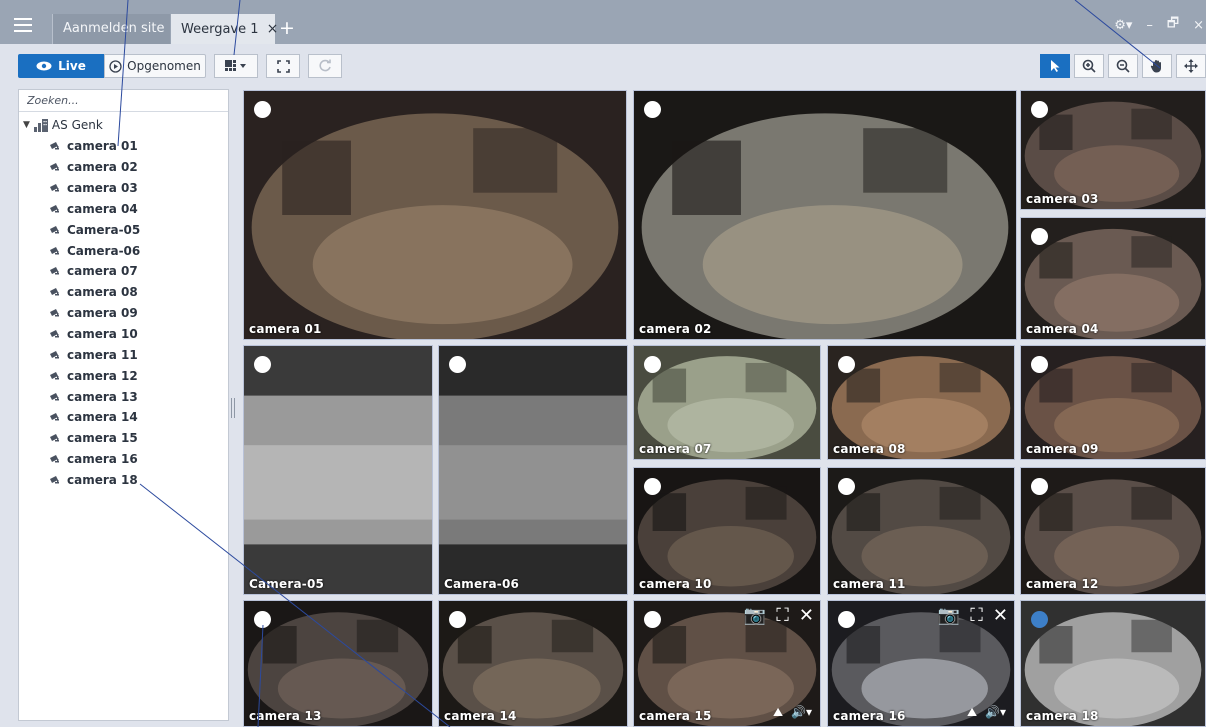 The width and height of the screenshot is (1206, 727). I want to click on hamburger-menu-button, so click(23, 25).